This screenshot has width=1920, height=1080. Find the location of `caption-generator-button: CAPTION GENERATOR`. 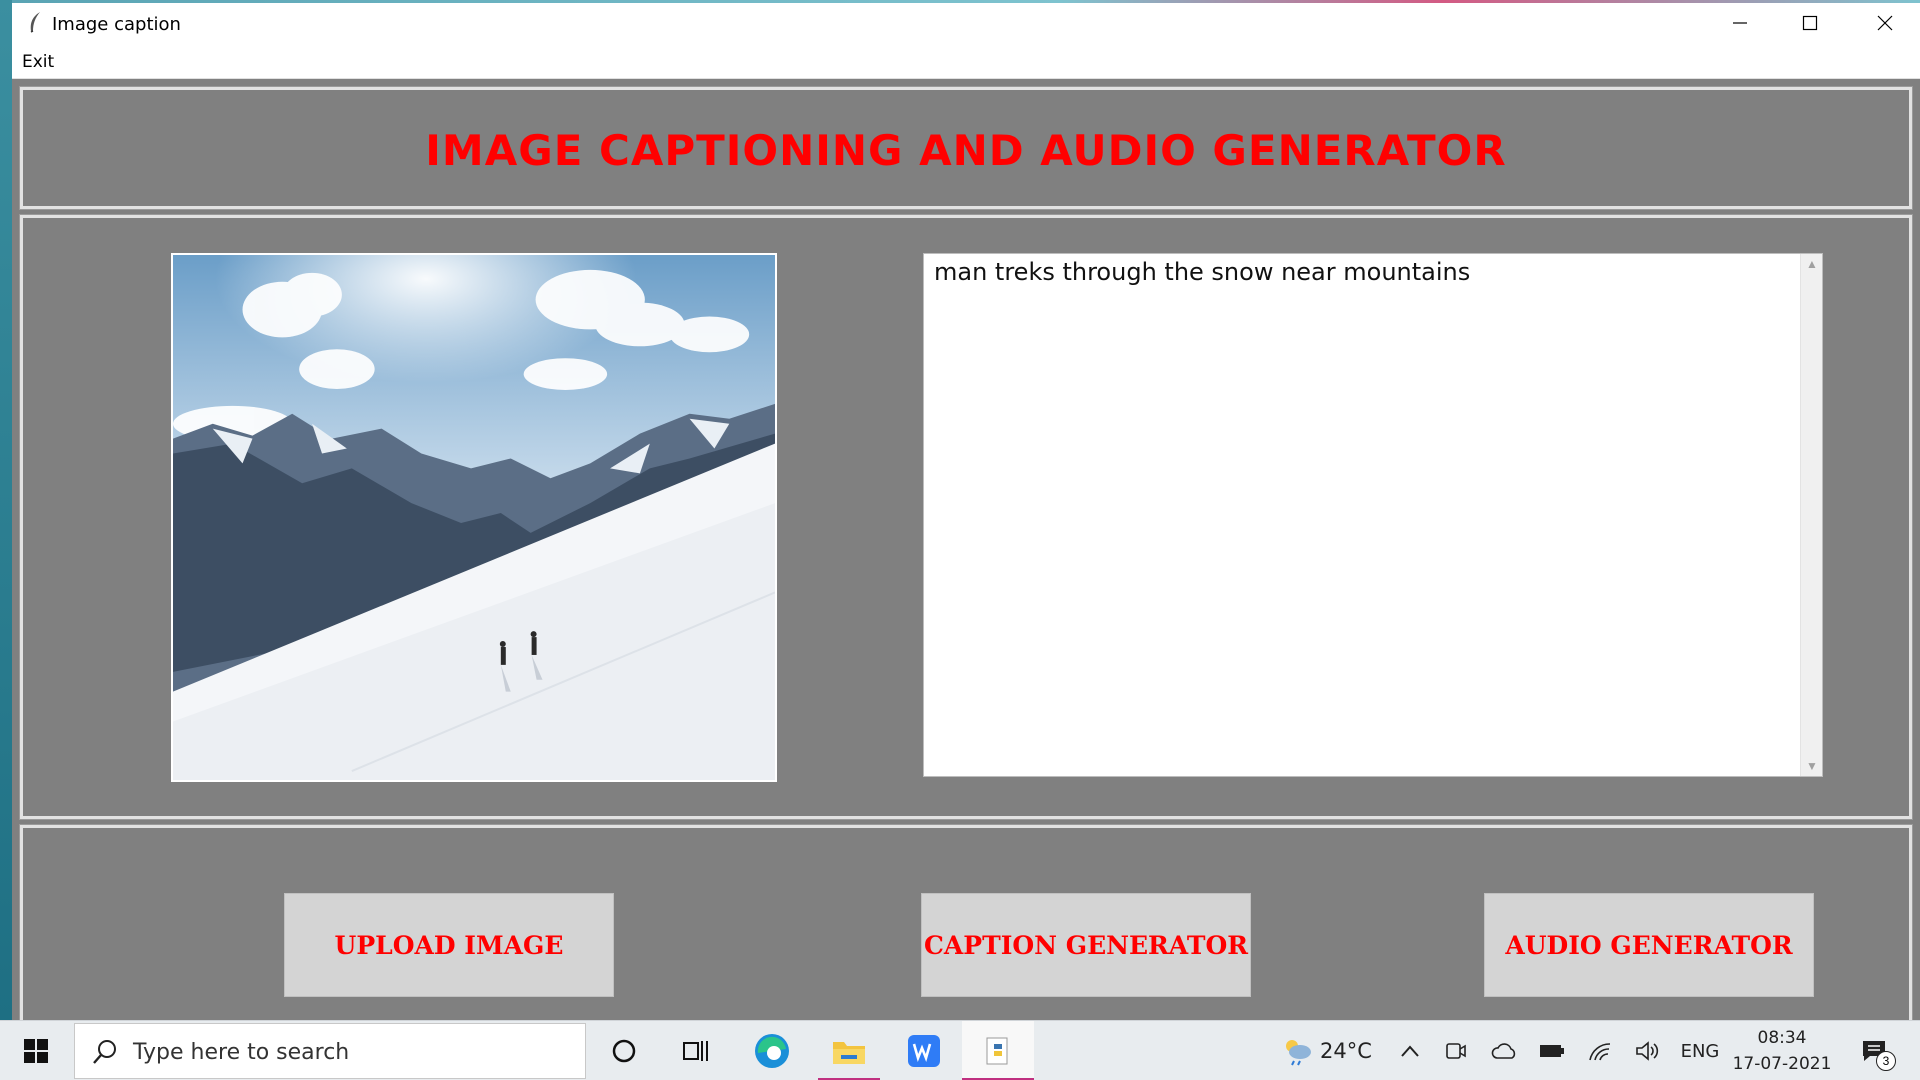

caption-generator-button: CAPTION GENERATOR is located at coordinates (1086, 945).